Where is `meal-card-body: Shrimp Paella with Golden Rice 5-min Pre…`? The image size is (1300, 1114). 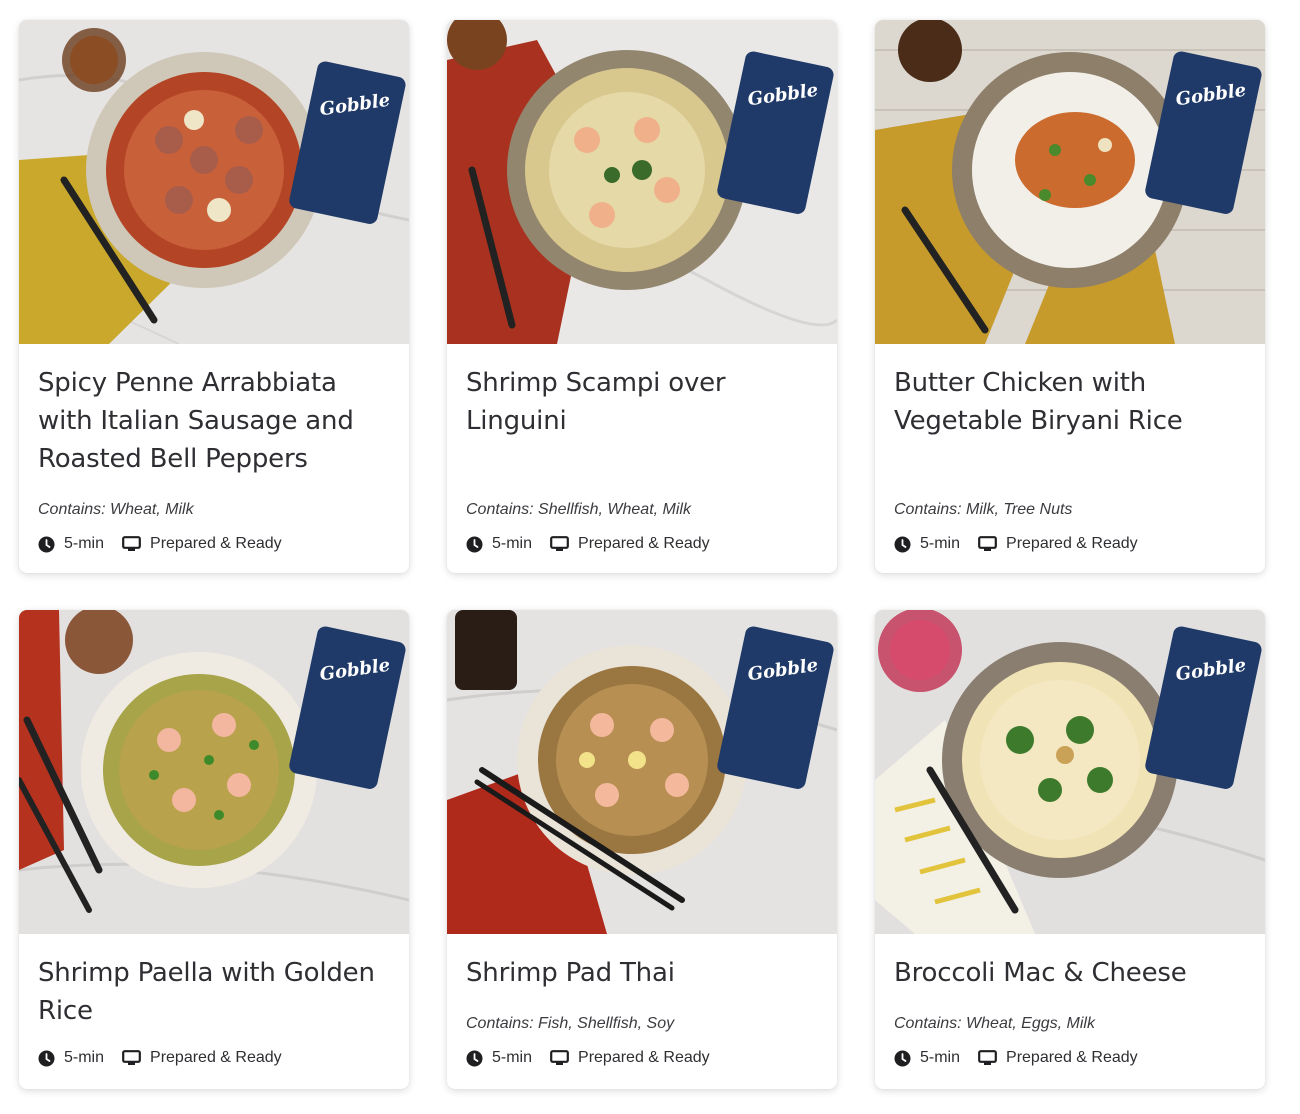 meal-card-body: Shrimp Paella with Golden Rice 5-min Pre… is located at coordinates (214, 1011).